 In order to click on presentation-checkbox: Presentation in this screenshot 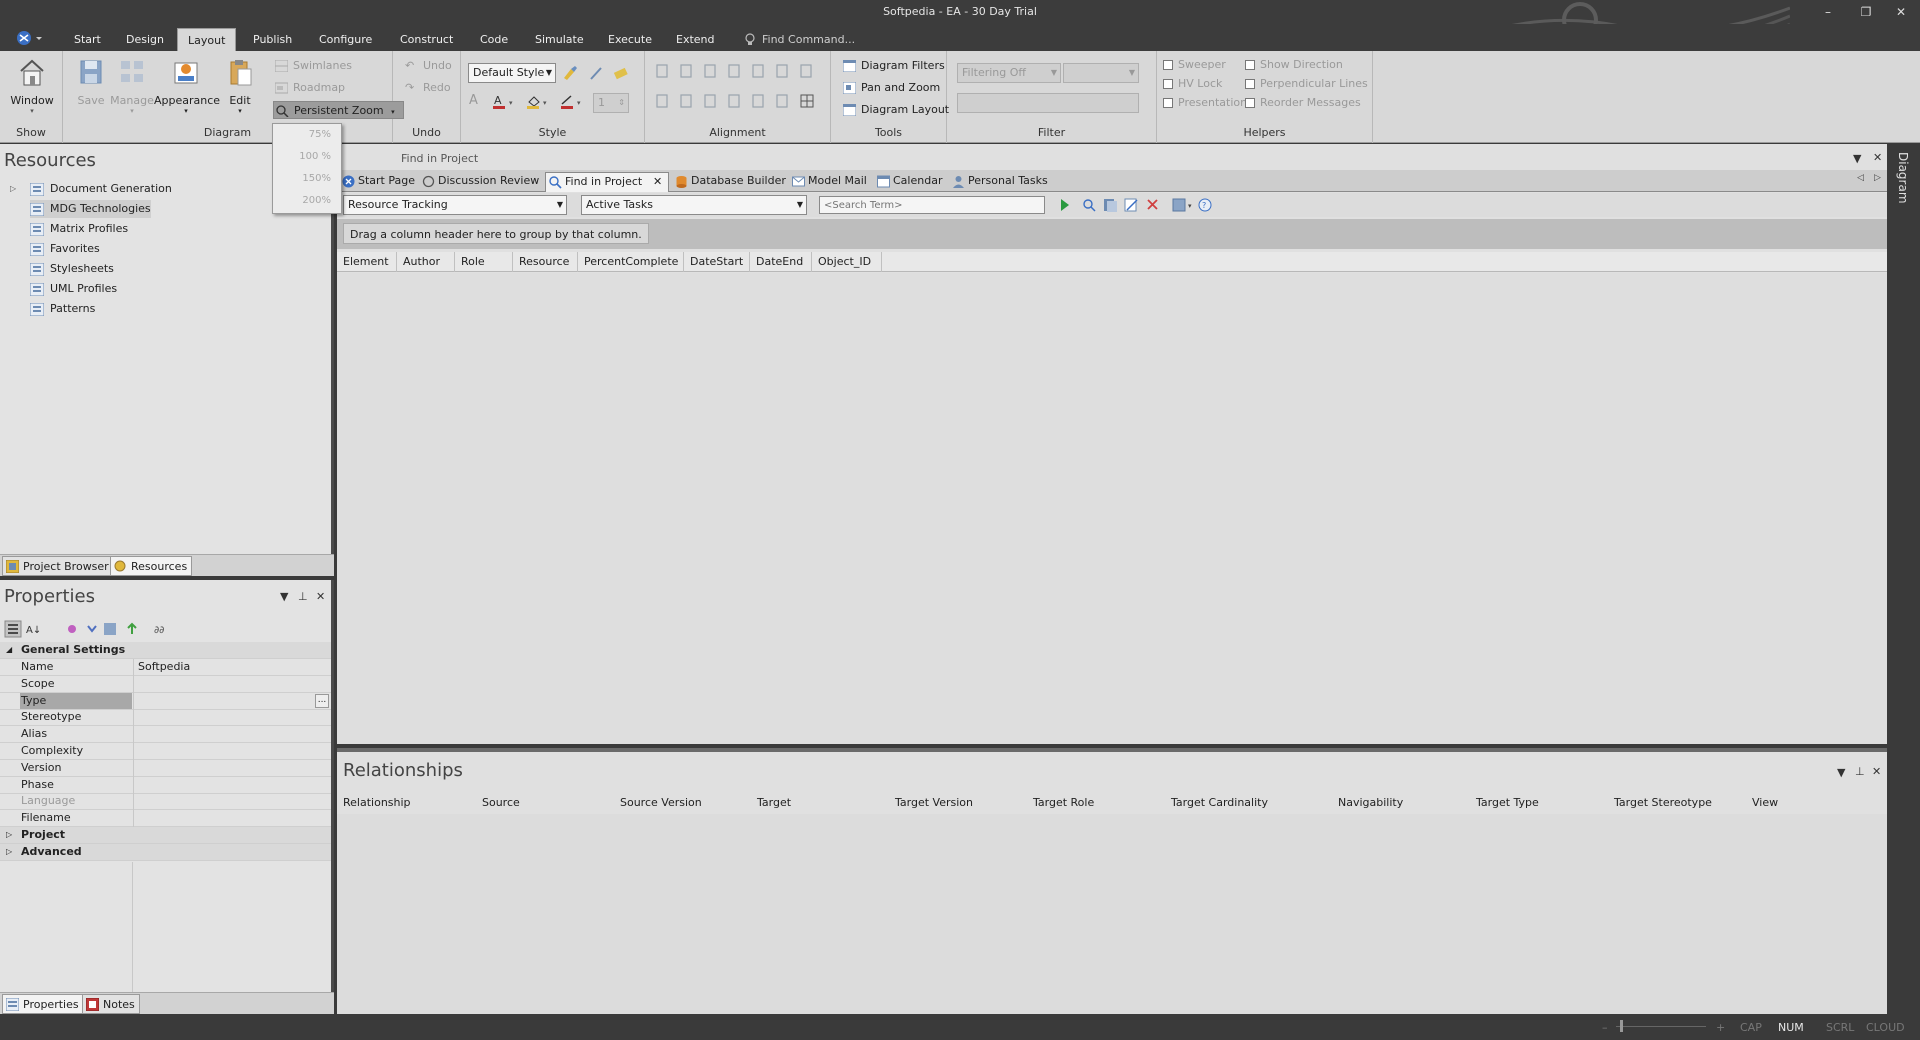, I will do `click(1204, 103)`.